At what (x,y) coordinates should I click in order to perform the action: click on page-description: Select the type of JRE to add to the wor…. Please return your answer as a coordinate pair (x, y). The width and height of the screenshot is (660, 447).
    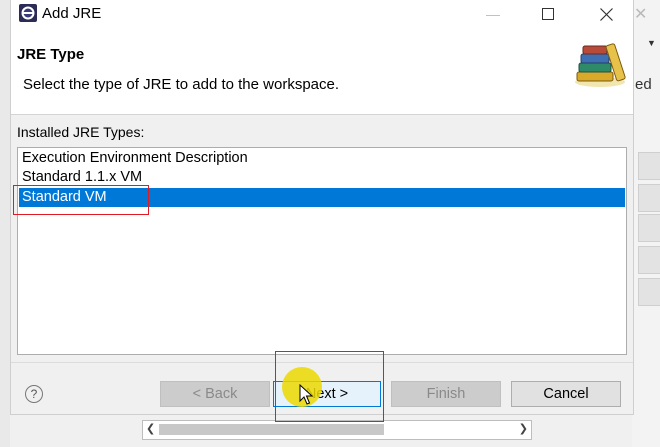
    Looking at the image, I should click on (181, 84).